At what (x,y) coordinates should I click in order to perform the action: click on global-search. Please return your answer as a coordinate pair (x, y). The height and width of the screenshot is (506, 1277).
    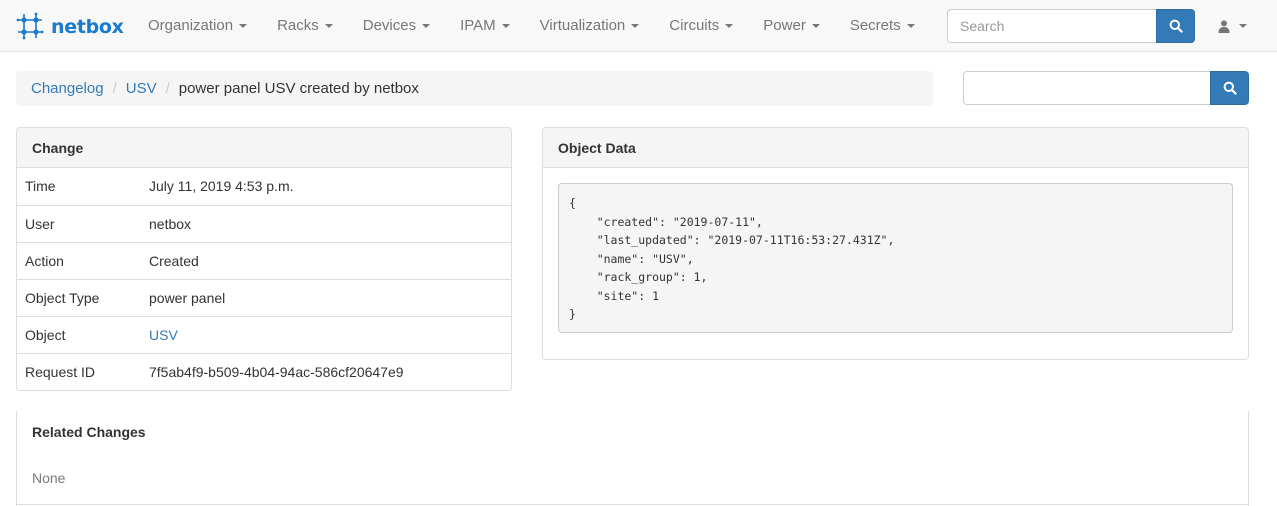
    Looking at the image, I should click on (1071, 26).